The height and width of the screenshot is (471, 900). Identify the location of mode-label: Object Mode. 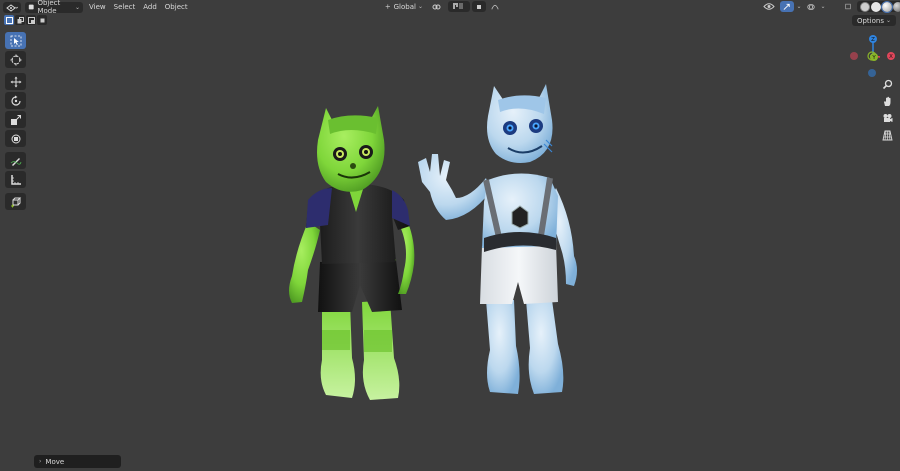
(49, 7).